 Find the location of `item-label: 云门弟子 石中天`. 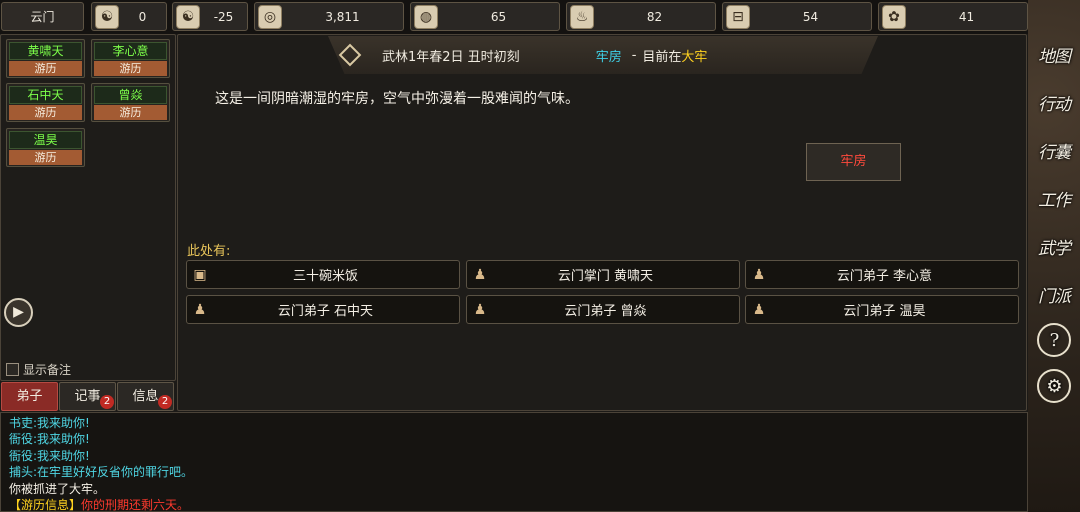

item-label: 云门弟子 石中天 is located at coordinates (325, 311).